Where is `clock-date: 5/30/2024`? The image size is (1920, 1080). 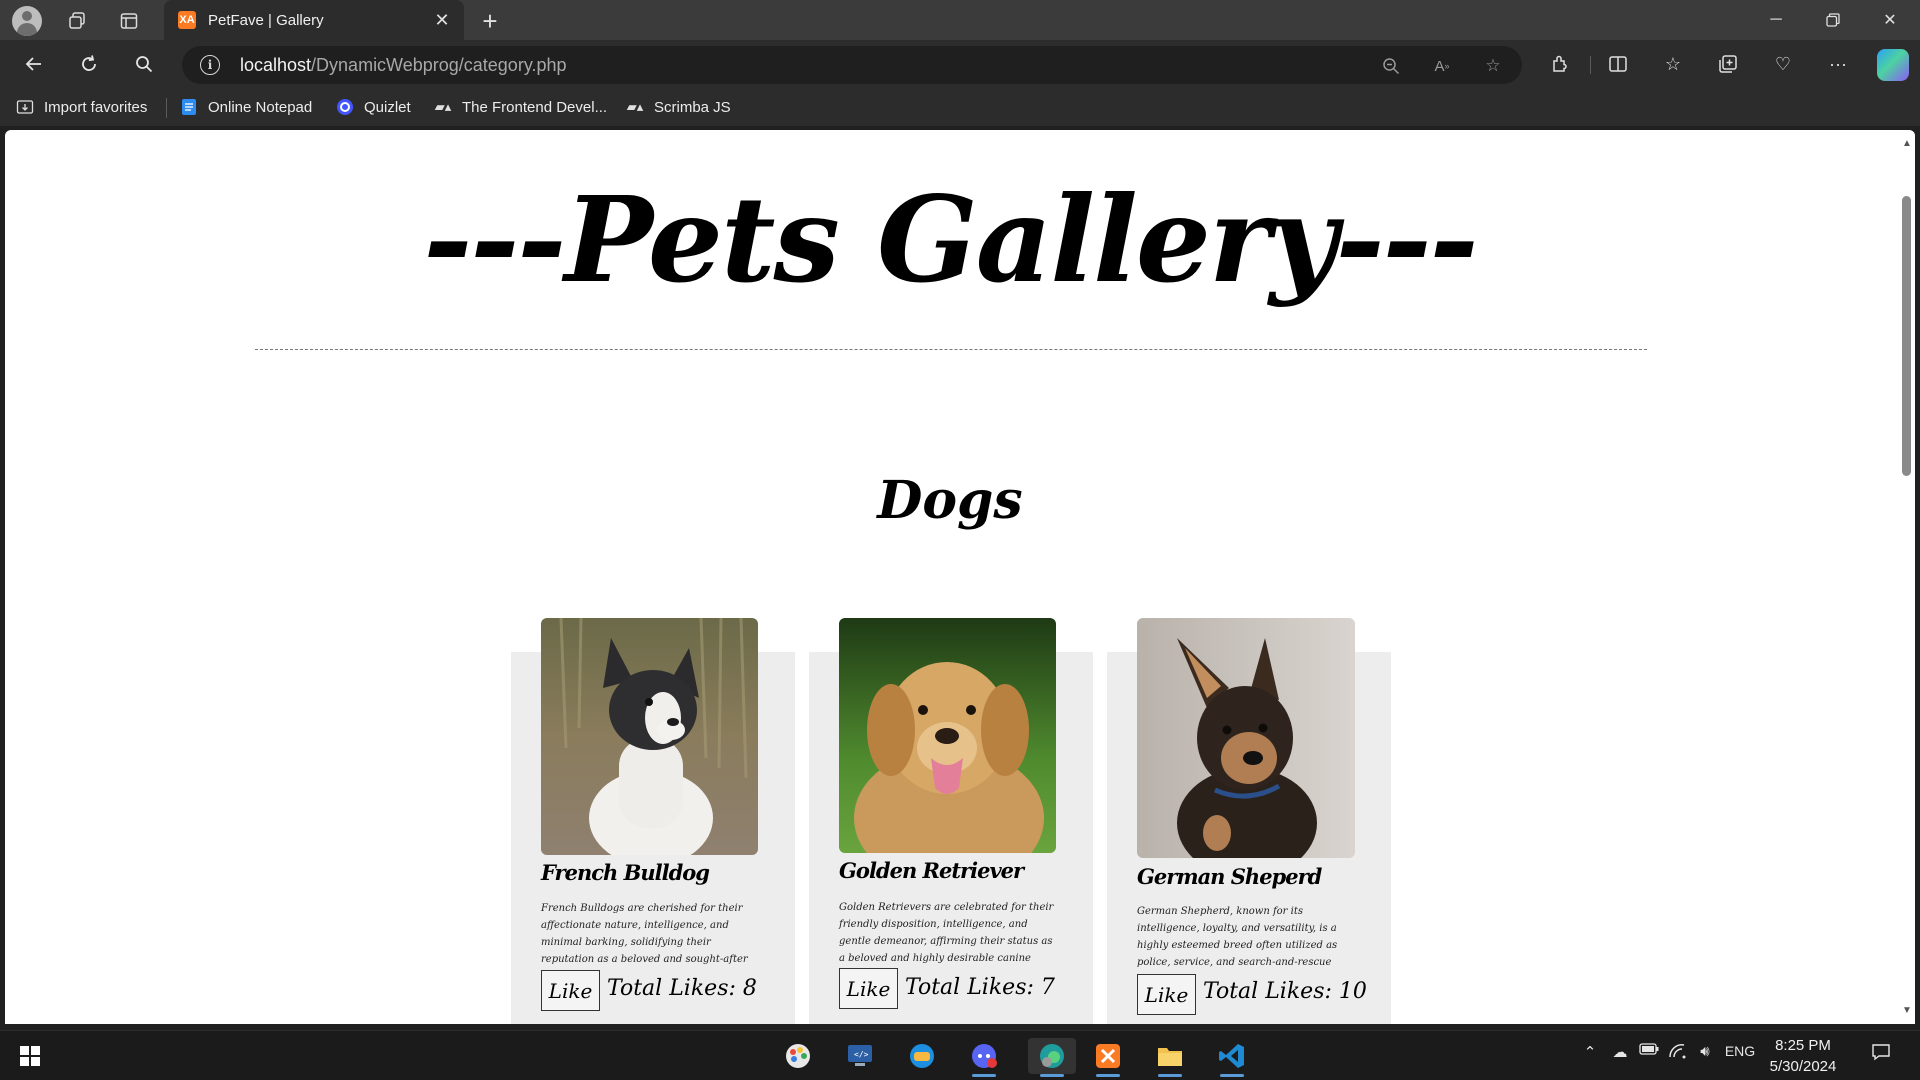 clock-date: 5/30/2024 is located at coordinates (1803, 1066).